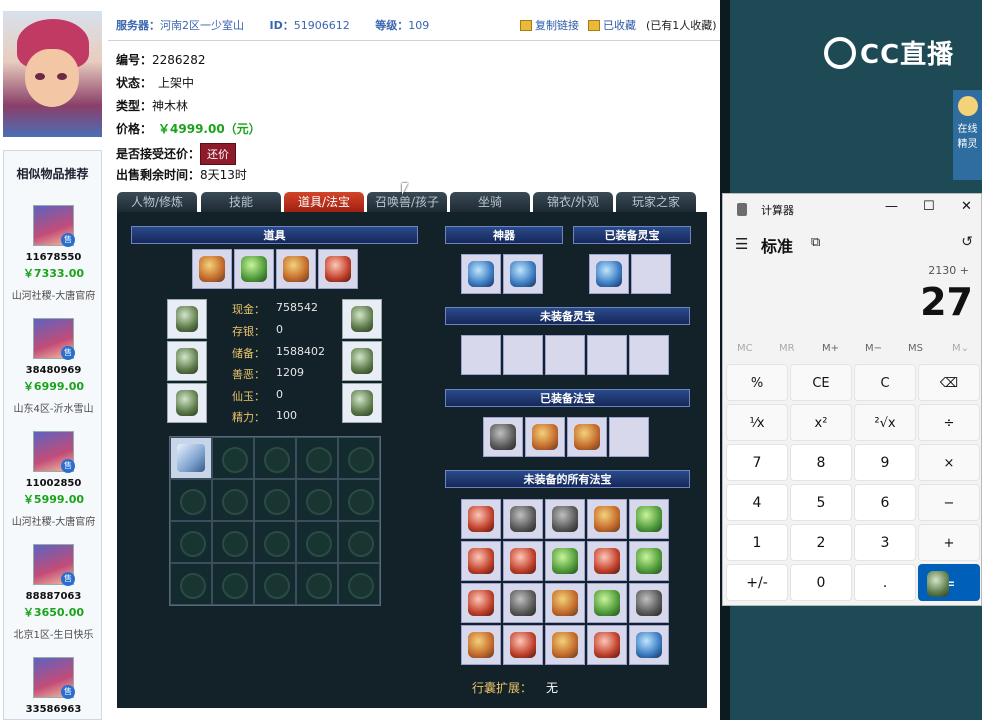 The image size is (982, 720). Describe the element at coordinates (949, 542) in the screenshot. I see `add-button: +` at that location.